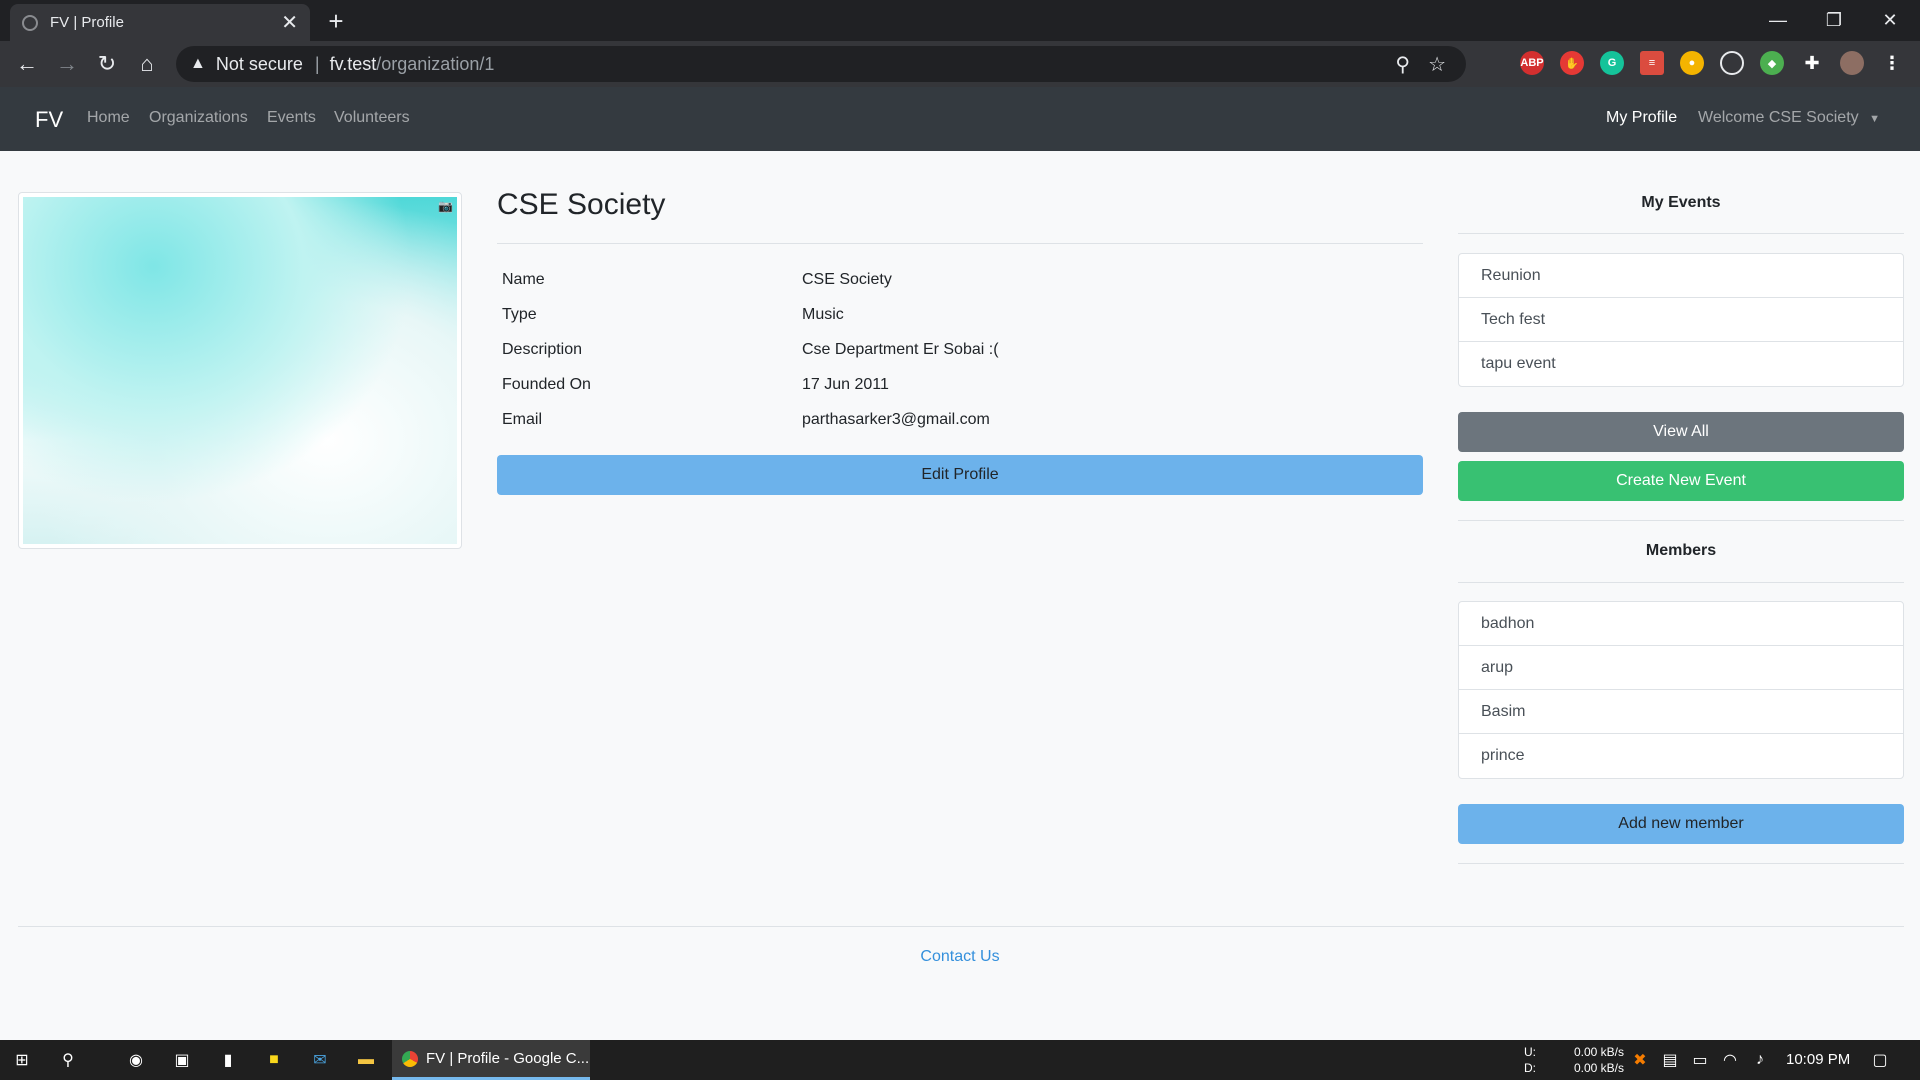  Describe the element at coordinates (289, 22) in the screenshot. I see `tab-close-icon: ✕` at that location.